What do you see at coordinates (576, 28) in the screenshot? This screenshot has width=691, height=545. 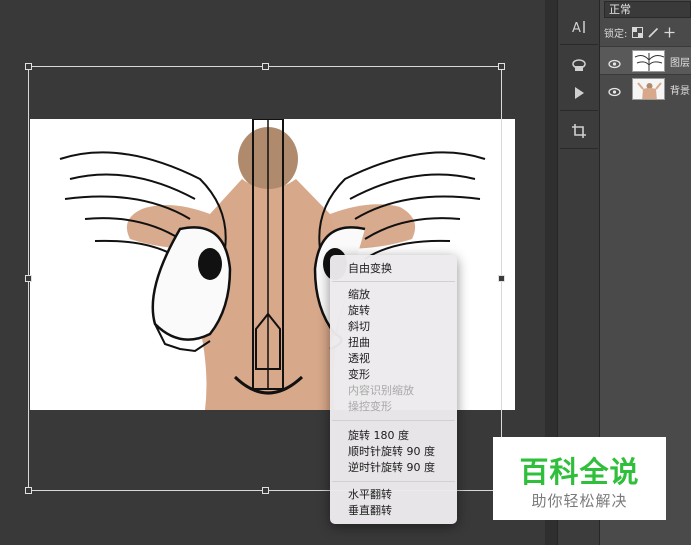 I see `svg-text: A` at bounding box center [576, 28].